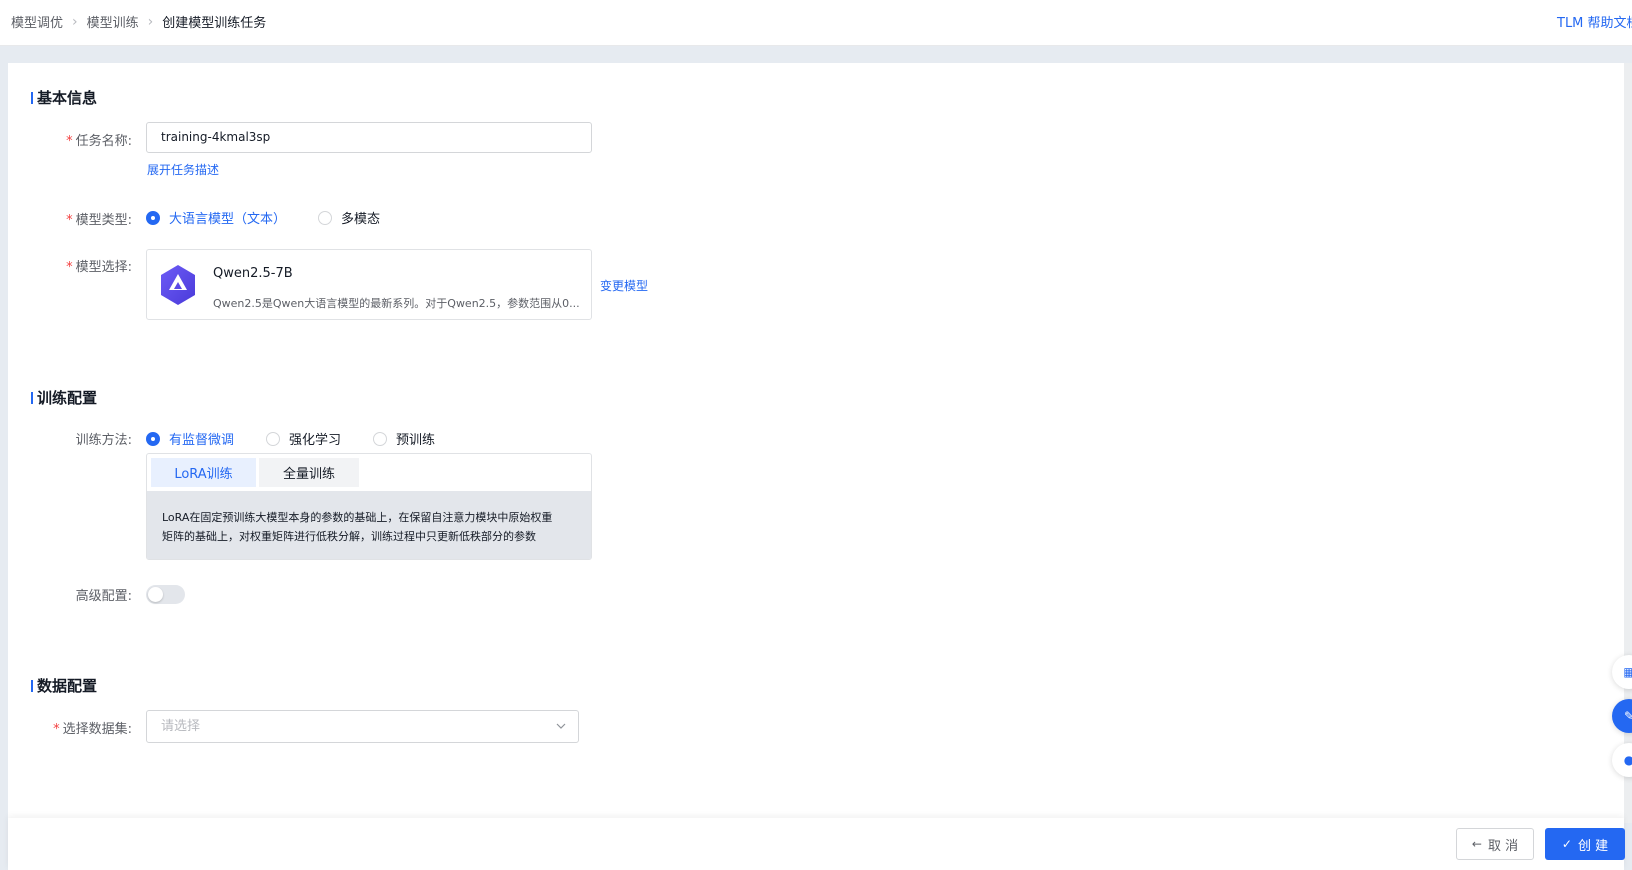 Image resolution: width=1632 pixels, height=870 pixels. Describe the element at coordinates (404, 438) in the screenshot. I see `radio-pretrain: 预训练` at that location.